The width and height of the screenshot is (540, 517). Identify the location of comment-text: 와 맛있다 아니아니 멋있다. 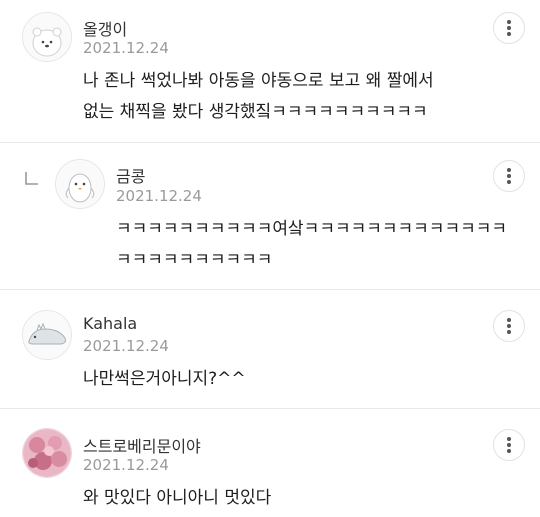
(177, 498).